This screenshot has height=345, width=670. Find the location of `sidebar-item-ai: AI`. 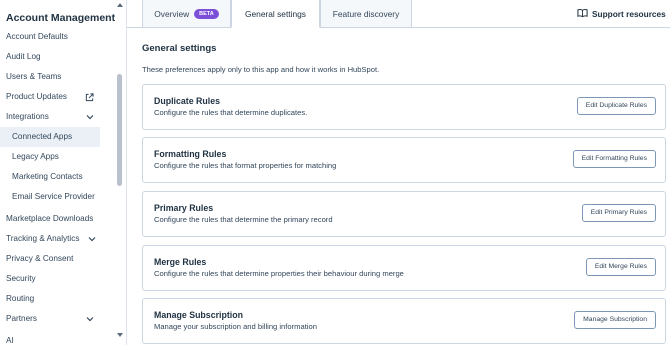

sidebar-item-ai: AI is located at coordinates (50, 338).